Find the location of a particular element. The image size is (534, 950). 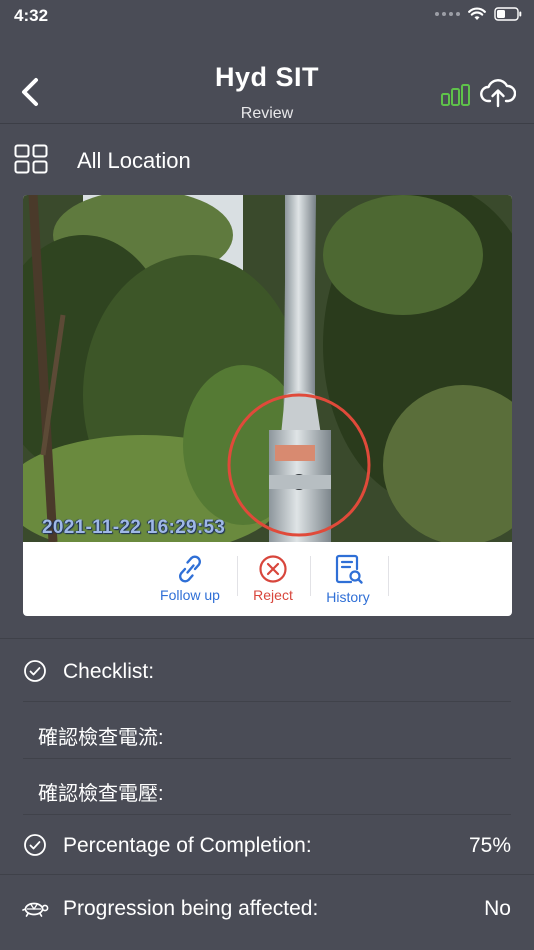

history-label: History is located at coordinates (348, 597).